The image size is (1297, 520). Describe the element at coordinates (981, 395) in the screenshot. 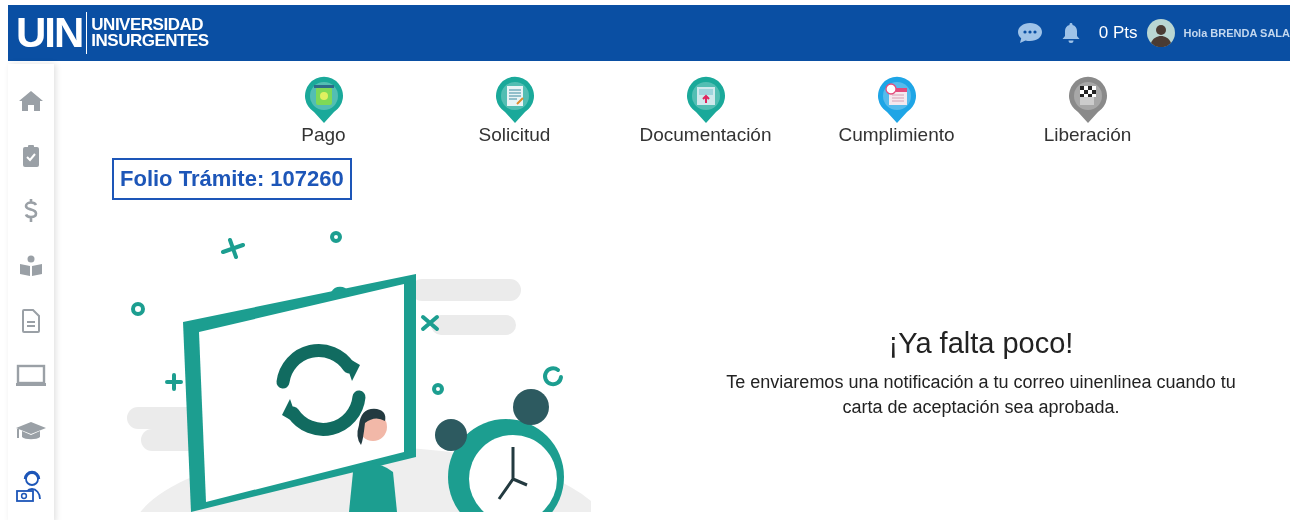

I see `message-text: Te enviaremos una notificación a tu correo uinenlinea cuando tu carta de aceptación sea aprobada.` at that location.